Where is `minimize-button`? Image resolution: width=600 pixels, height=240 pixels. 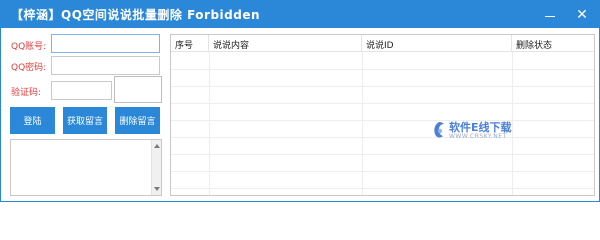
minimize-button is located at coordinates (550, 14).